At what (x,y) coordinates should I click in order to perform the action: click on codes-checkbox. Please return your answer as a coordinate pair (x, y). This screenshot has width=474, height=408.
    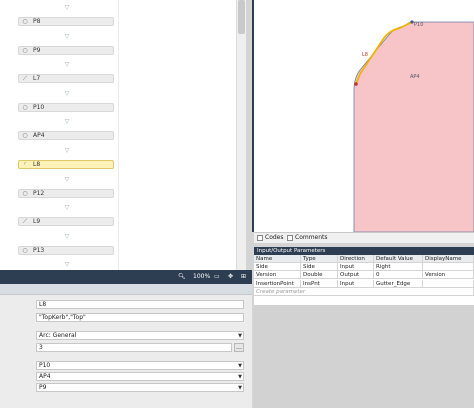
    Looking at the image, I should click on (260, 238).